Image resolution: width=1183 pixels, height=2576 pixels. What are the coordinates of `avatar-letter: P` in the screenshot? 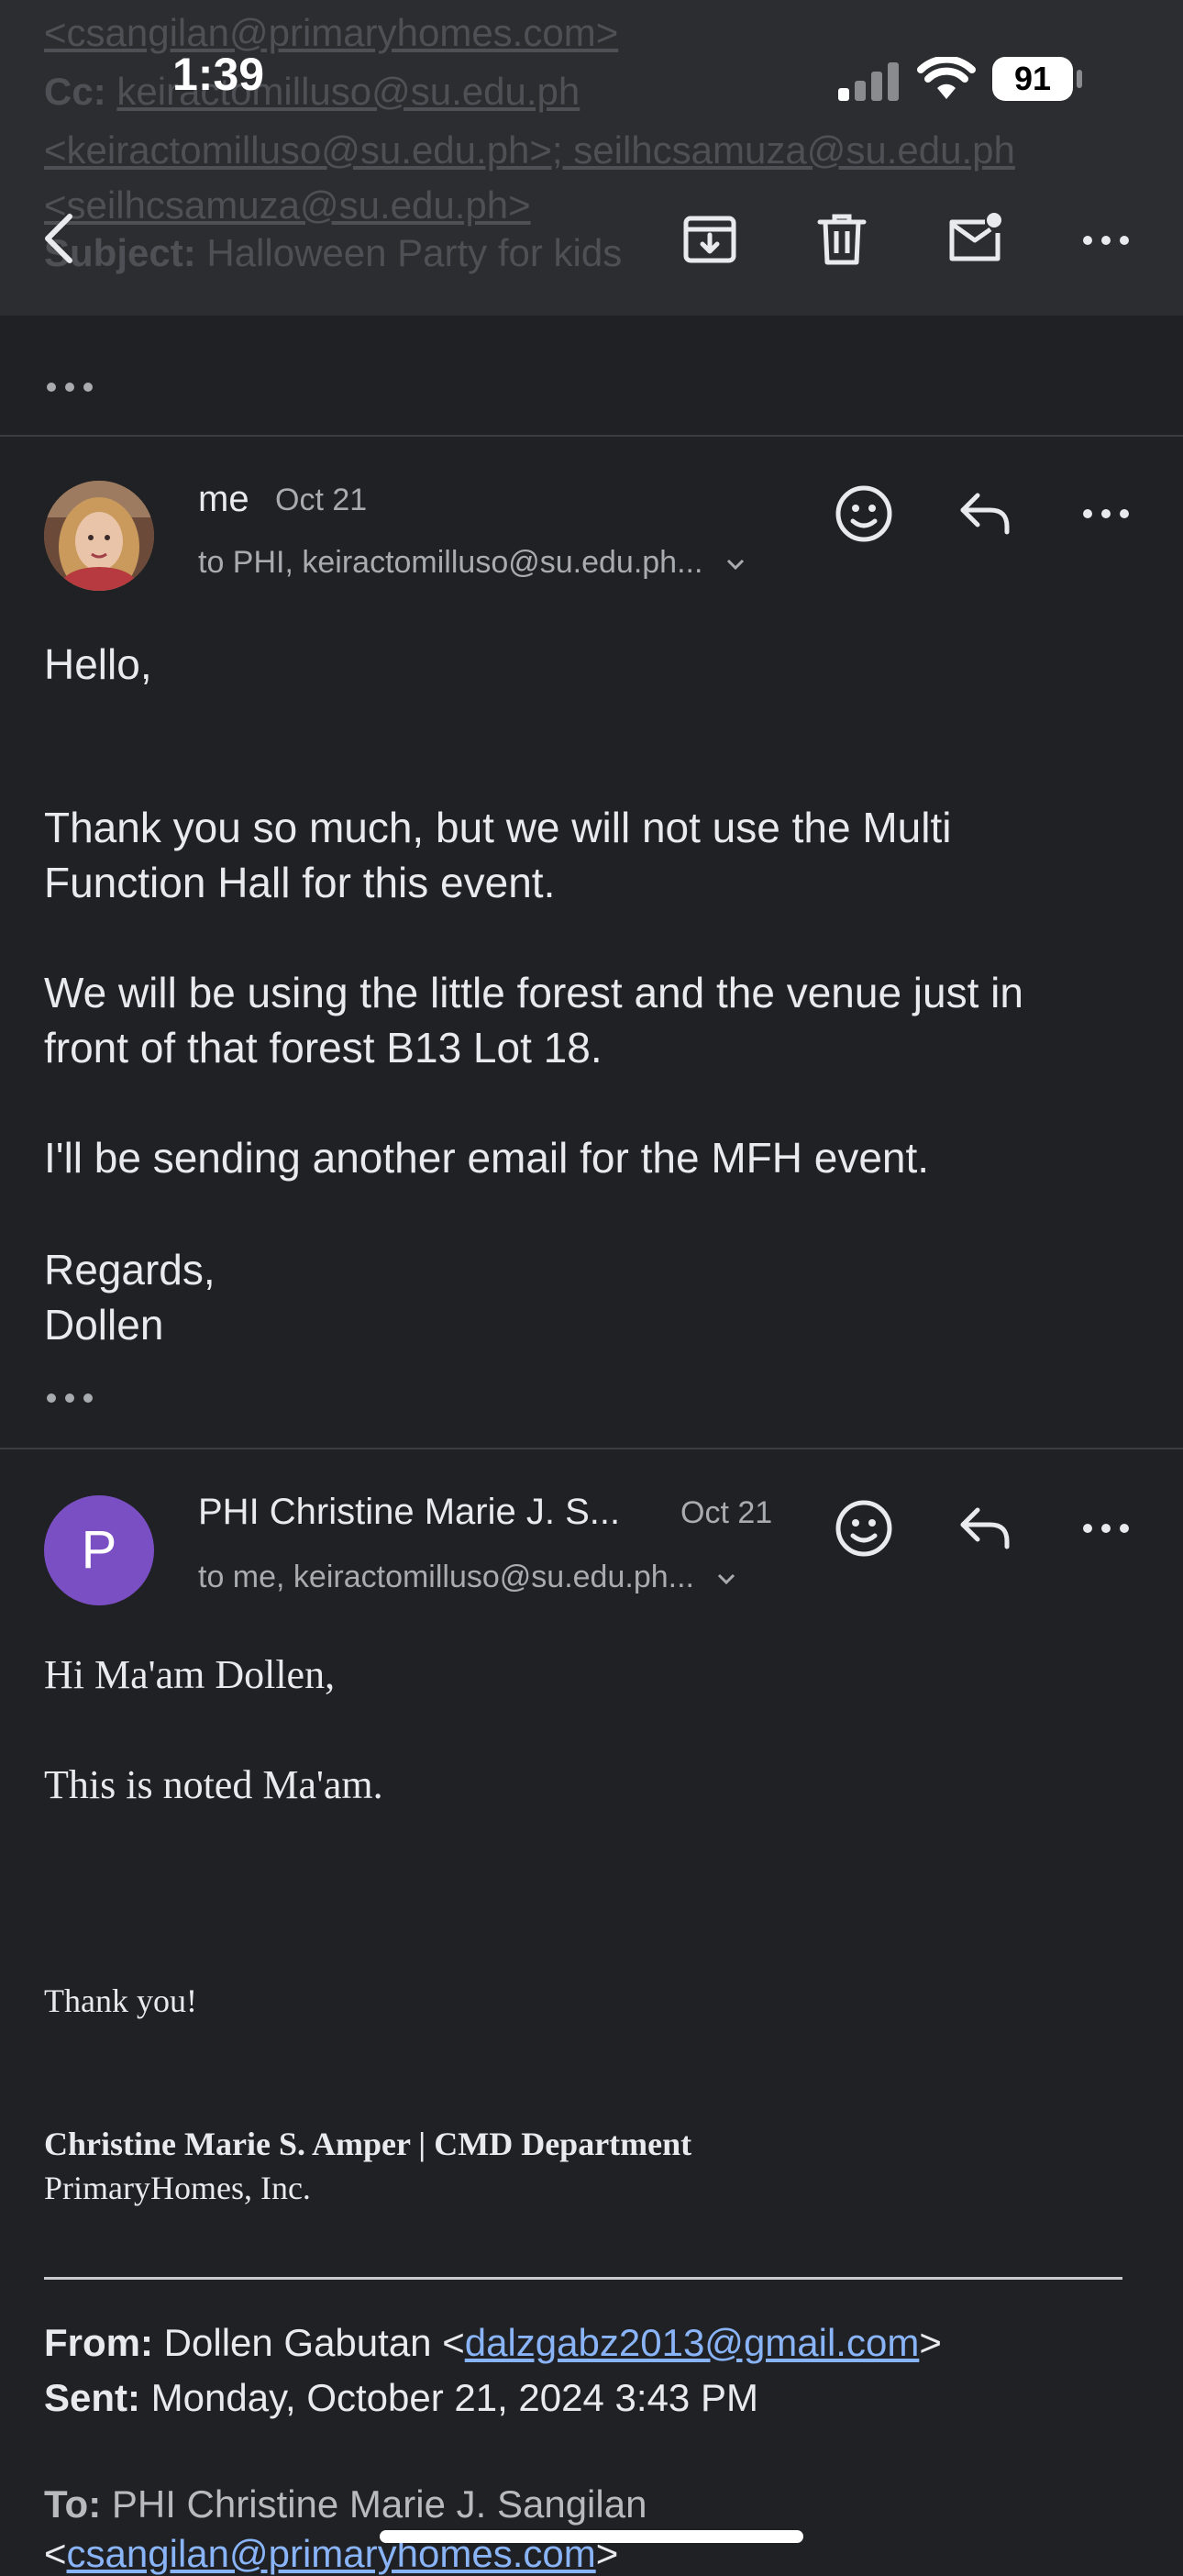 It's located at (99, 1550).